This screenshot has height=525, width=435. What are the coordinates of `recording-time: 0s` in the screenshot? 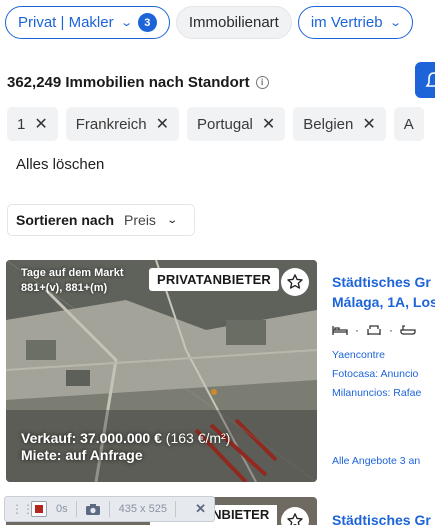 It's located at (62, 509).